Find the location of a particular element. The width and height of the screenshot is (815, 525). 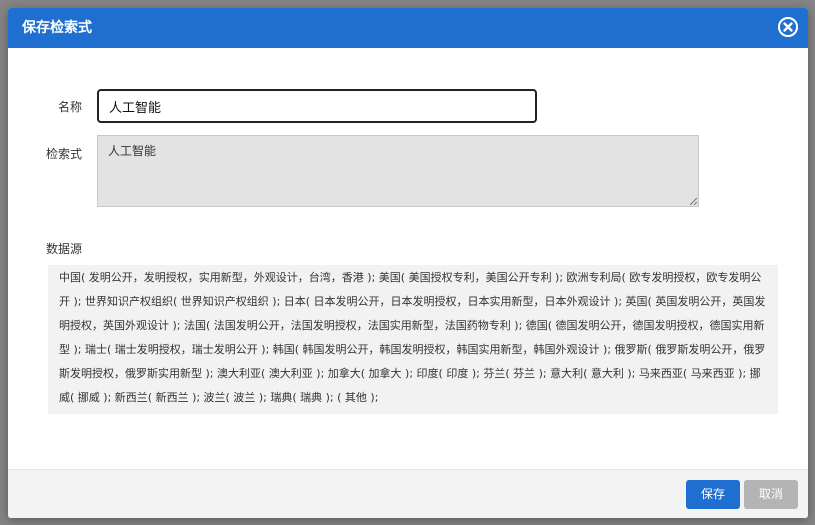

close-circle-icon is located at coordinates (788, 27).